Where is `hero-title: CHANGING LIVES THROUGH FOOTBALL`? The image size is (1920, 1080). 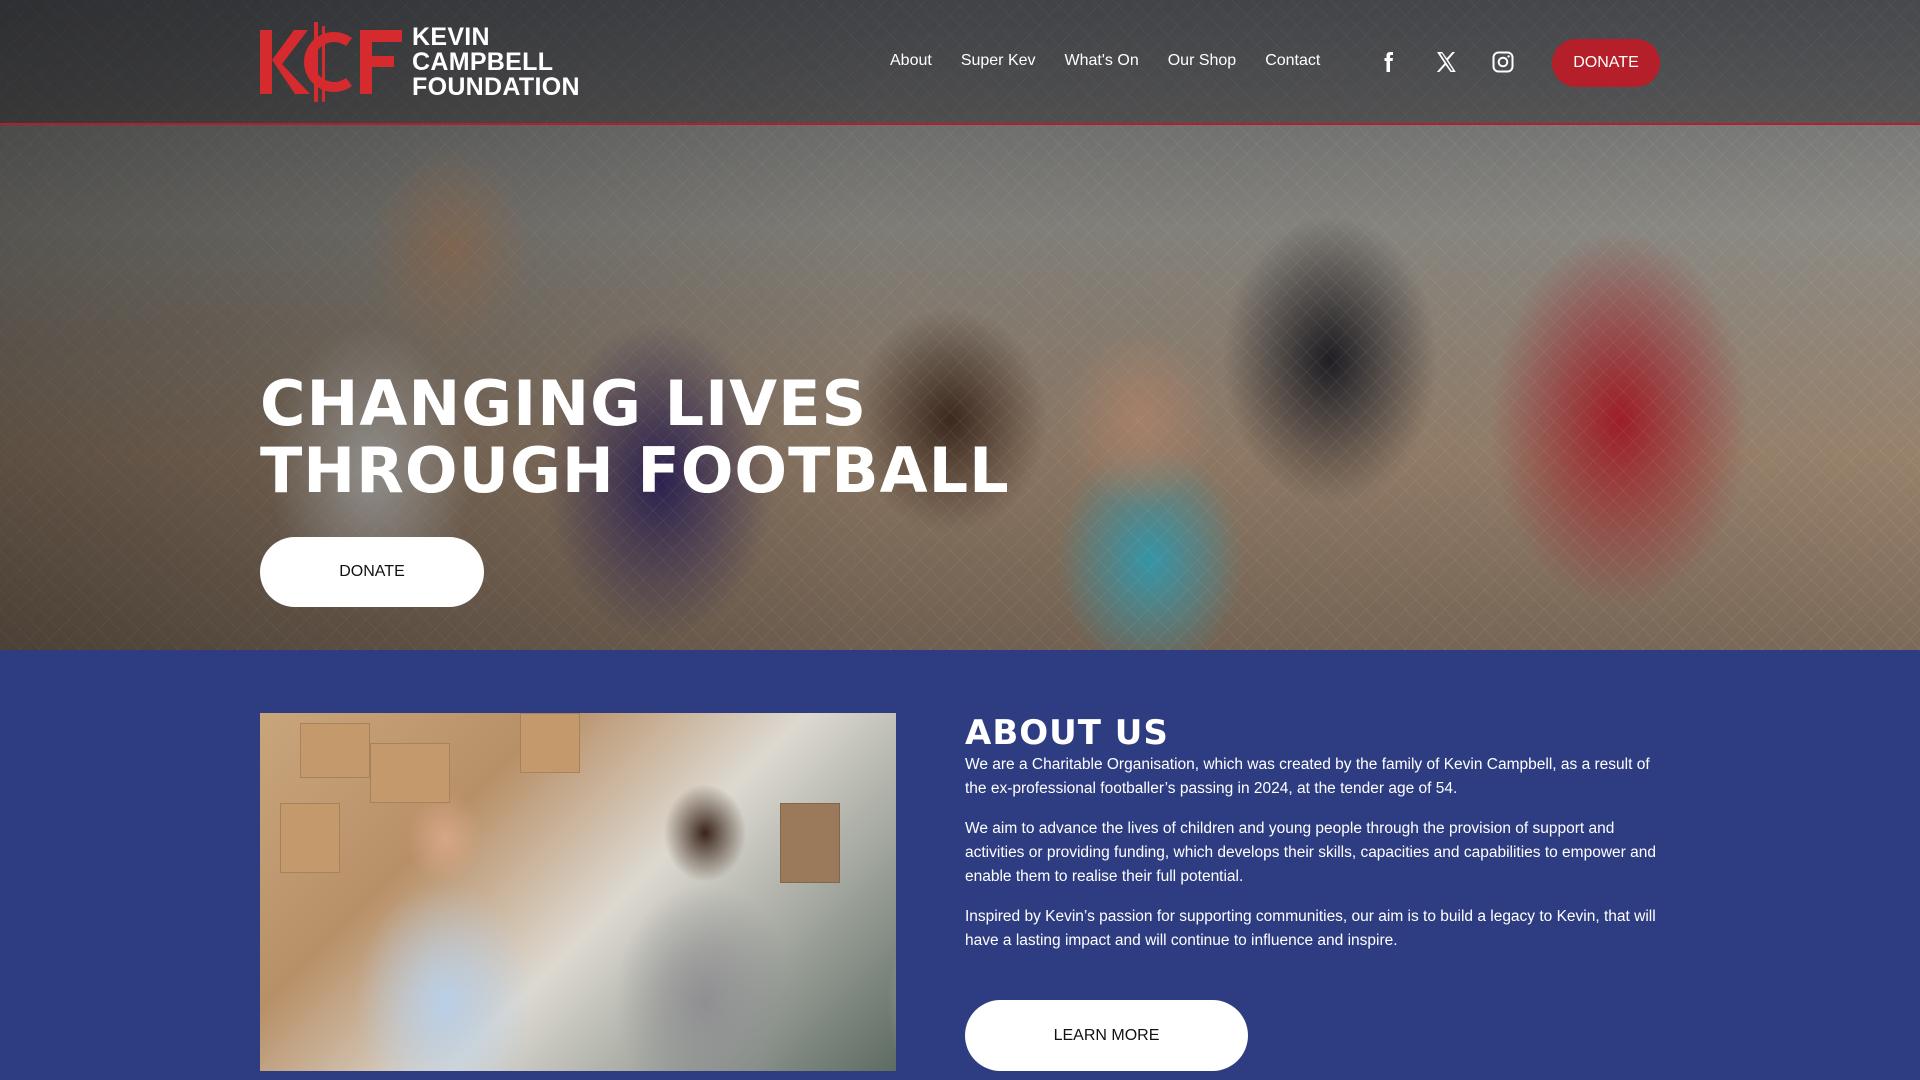
hero-title: CHANGING LIVES THROUGH FOOTBALL is located at coordinates (635, 437).